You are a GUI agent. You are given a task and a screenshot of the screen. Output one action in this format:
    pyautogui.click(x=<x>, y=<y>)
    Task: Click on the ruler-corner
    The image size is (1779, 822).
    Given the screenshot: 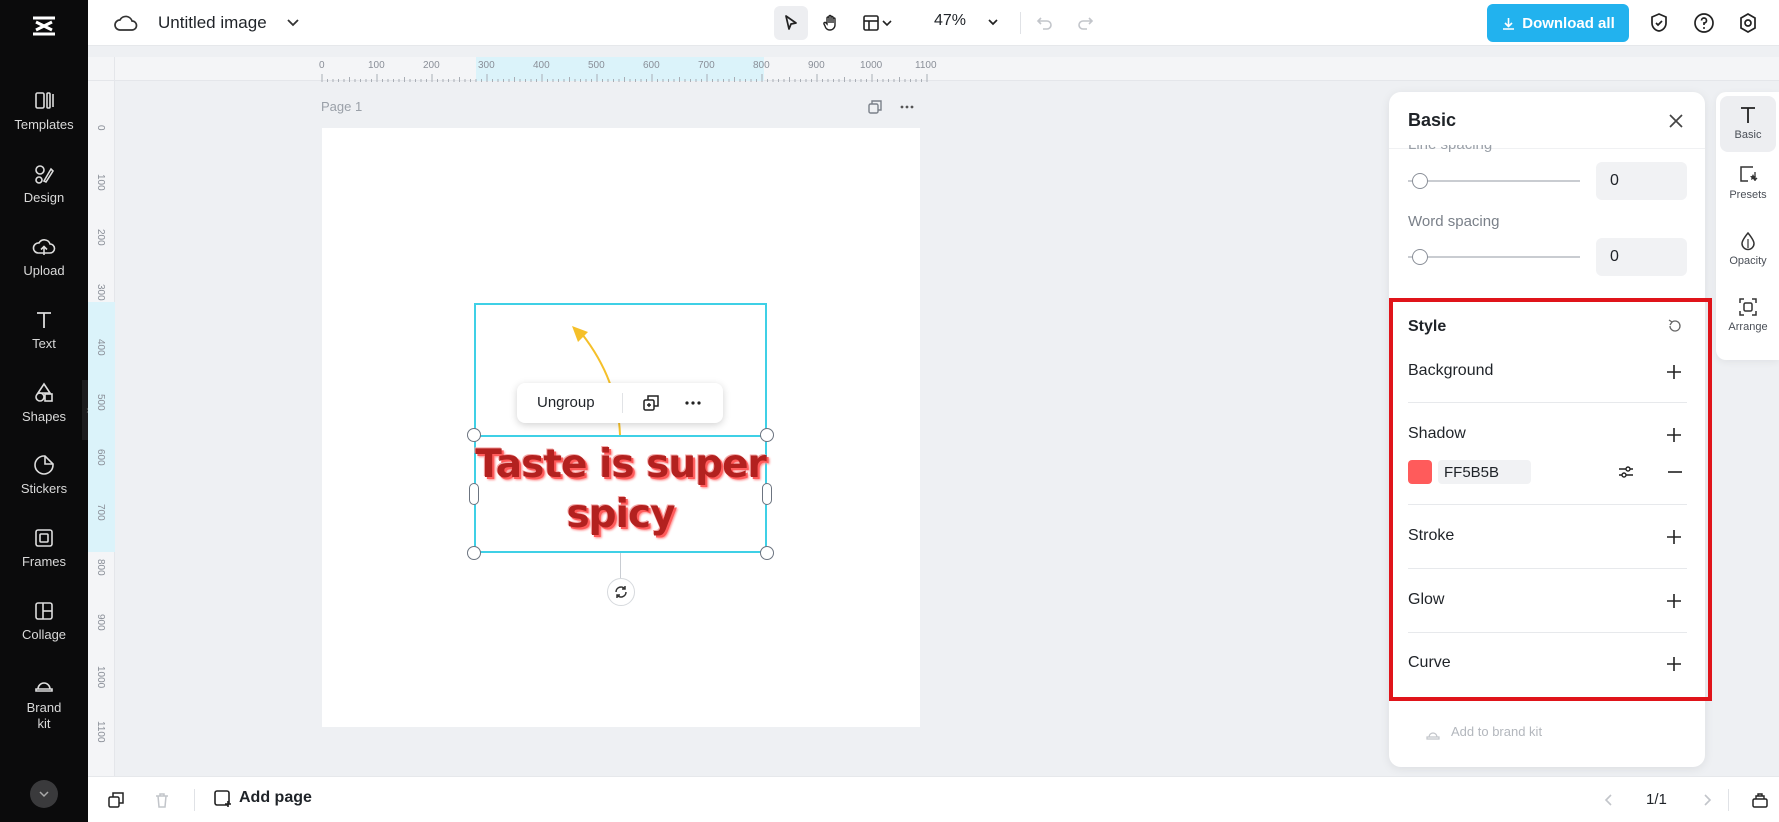 What is the action you would take?
    pyautogui.click(x=101, y=69)
    